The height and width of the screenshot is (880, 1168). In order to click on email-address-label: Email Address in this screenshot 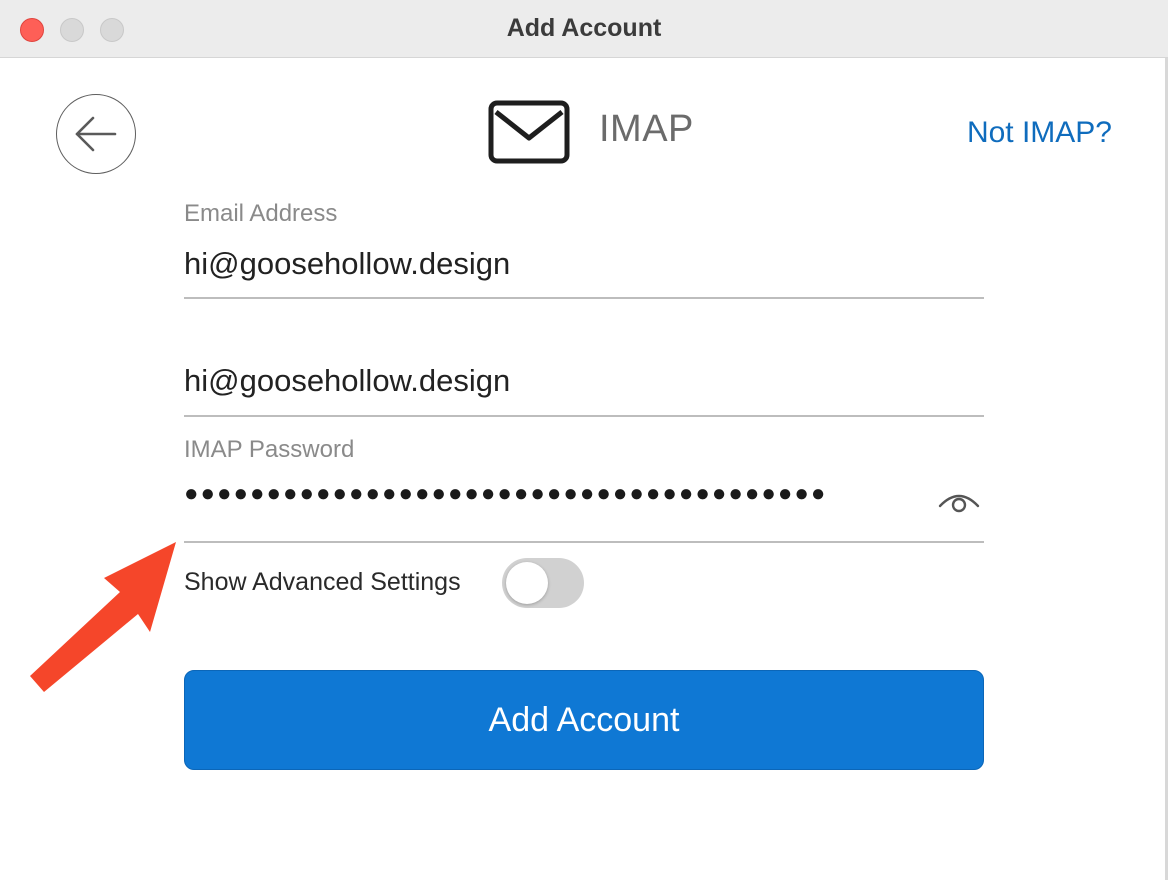, I will do `click(261, 213)`.